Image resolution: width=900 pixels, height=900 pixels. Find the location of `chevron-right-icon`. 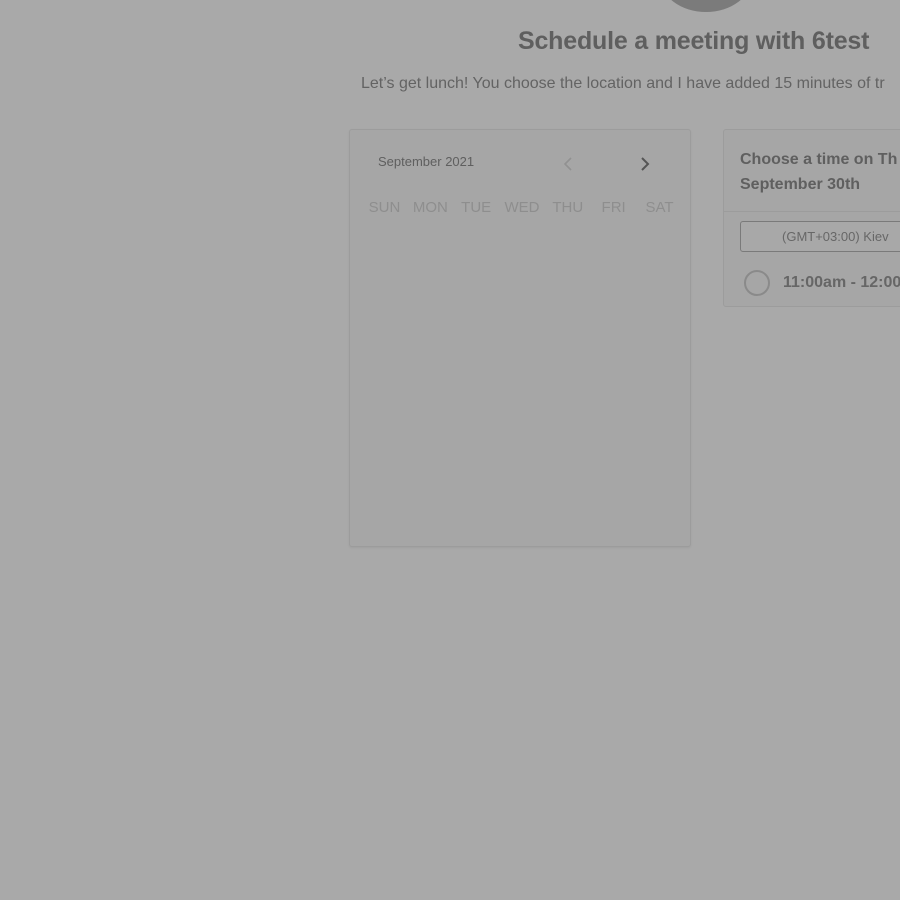

chevron-right-icon is located at coordinates (645, 164).